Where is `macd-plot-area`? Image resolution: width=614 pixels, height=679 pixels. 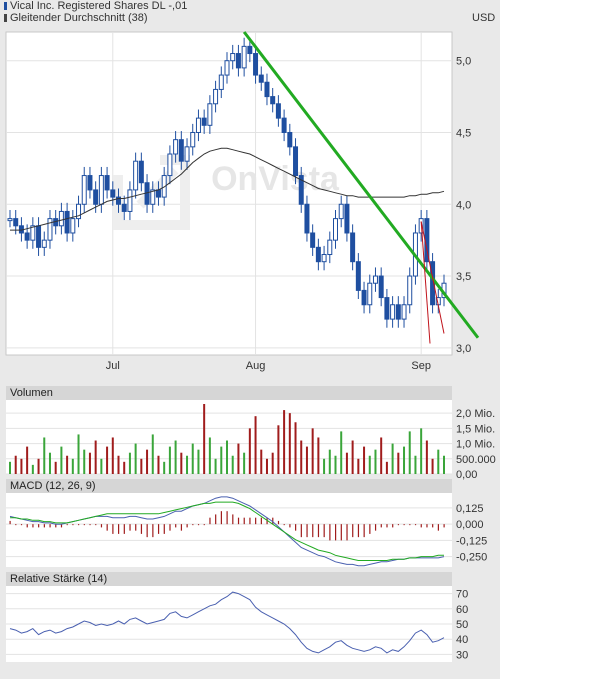 macd-plot-area is located at coordinates (229, 530).